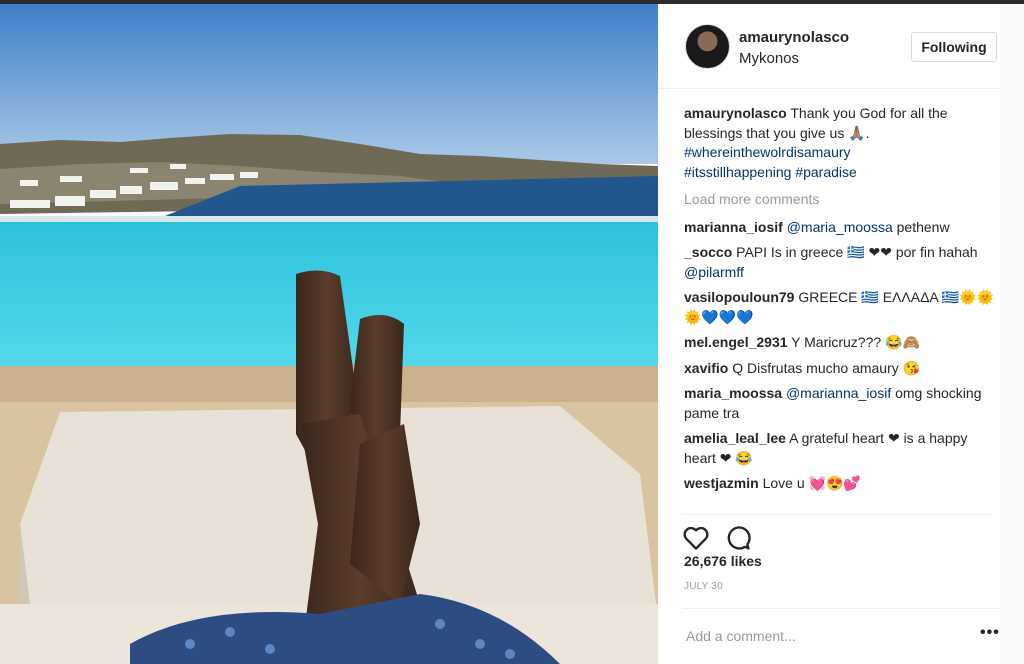 This screenshot has height=664, width=1024. What do you see at coordinates (826, 367) in the screenshot?
I see `comment-text: Q Disfrutas mucho amaury 😘` at bounding box center [826, 367].